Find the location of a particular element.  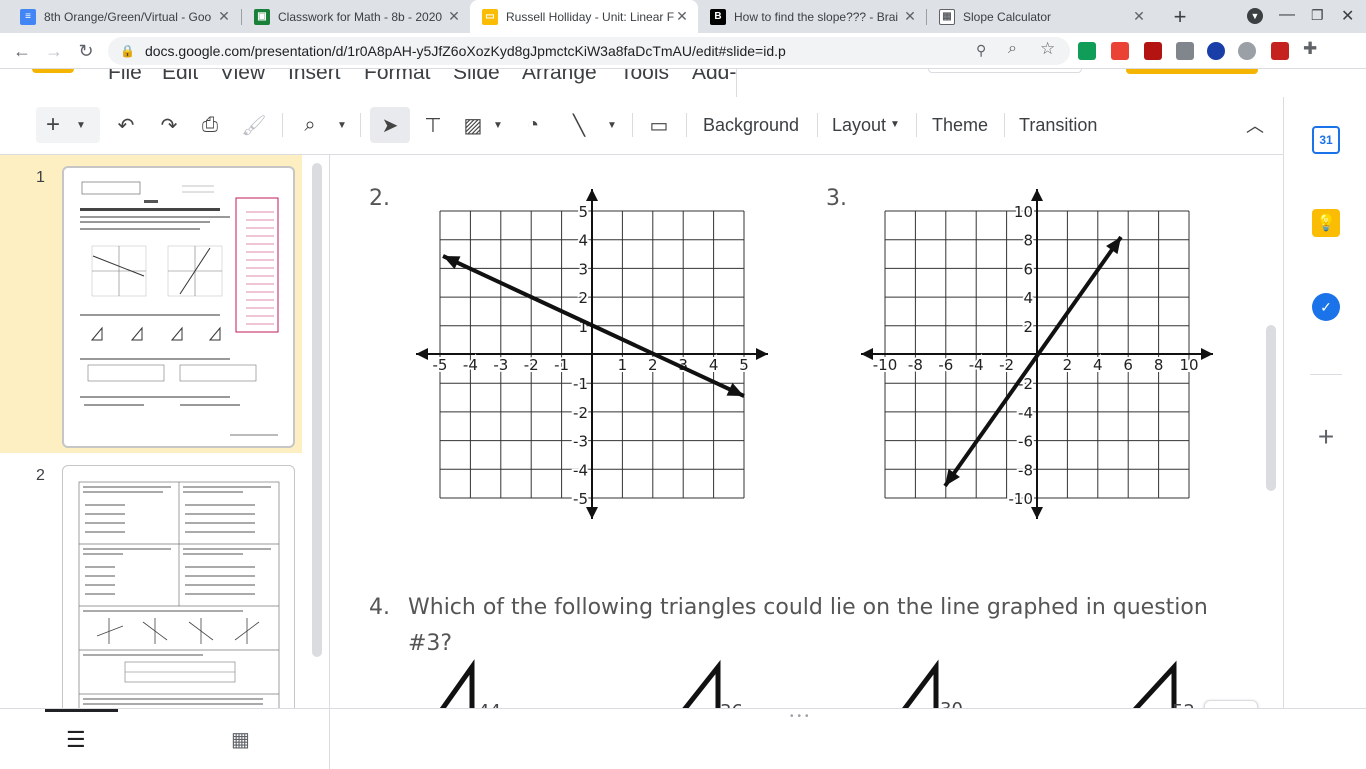

transition-button: Transition is located at coordinates (1058, 125).